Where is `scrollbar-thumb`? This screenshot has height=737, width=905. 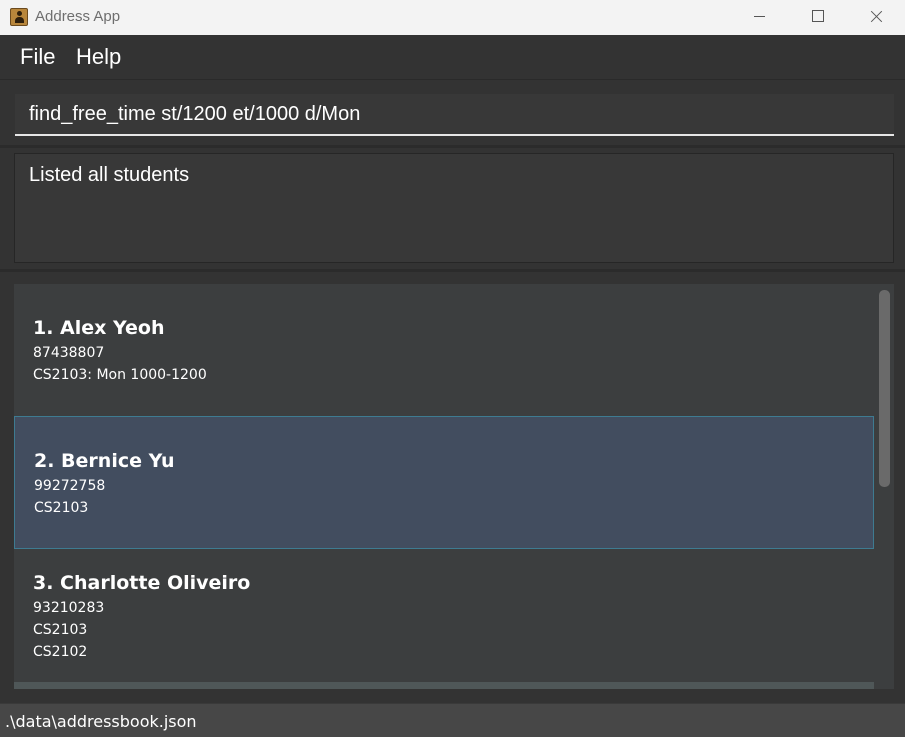 scrollbar-thumb is located at coordinates (884, 388).